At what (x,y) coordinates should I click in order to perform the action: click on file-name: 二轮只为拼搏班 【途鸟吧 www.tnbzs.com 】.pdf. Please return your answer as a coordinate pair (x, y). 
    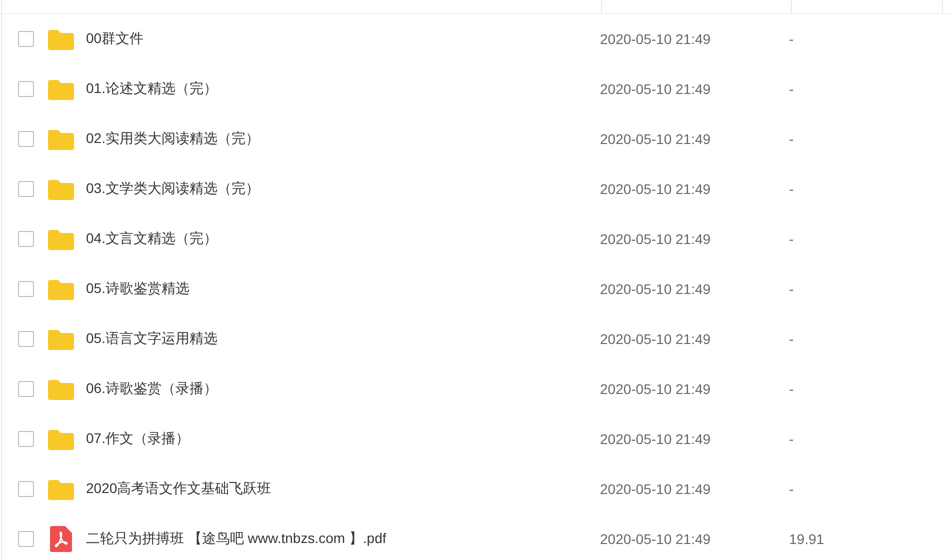
    Looking at the image, I should click on (236, 538).